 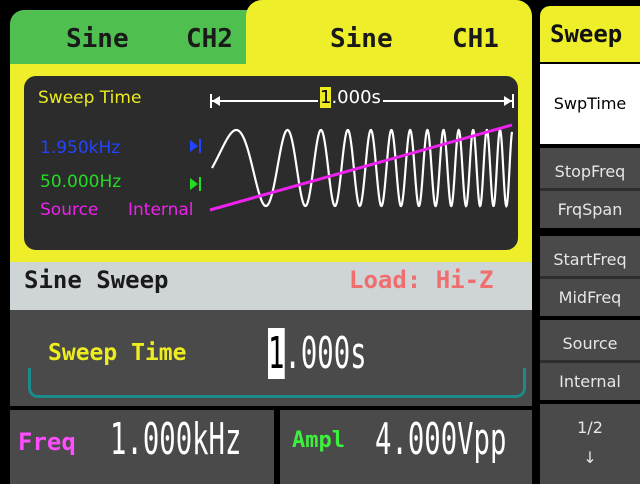 What do you see at coordinates (130, 38) in the screenshot?
I see `tab-ch2: Sine CH2` at bounding box center [130, 38].